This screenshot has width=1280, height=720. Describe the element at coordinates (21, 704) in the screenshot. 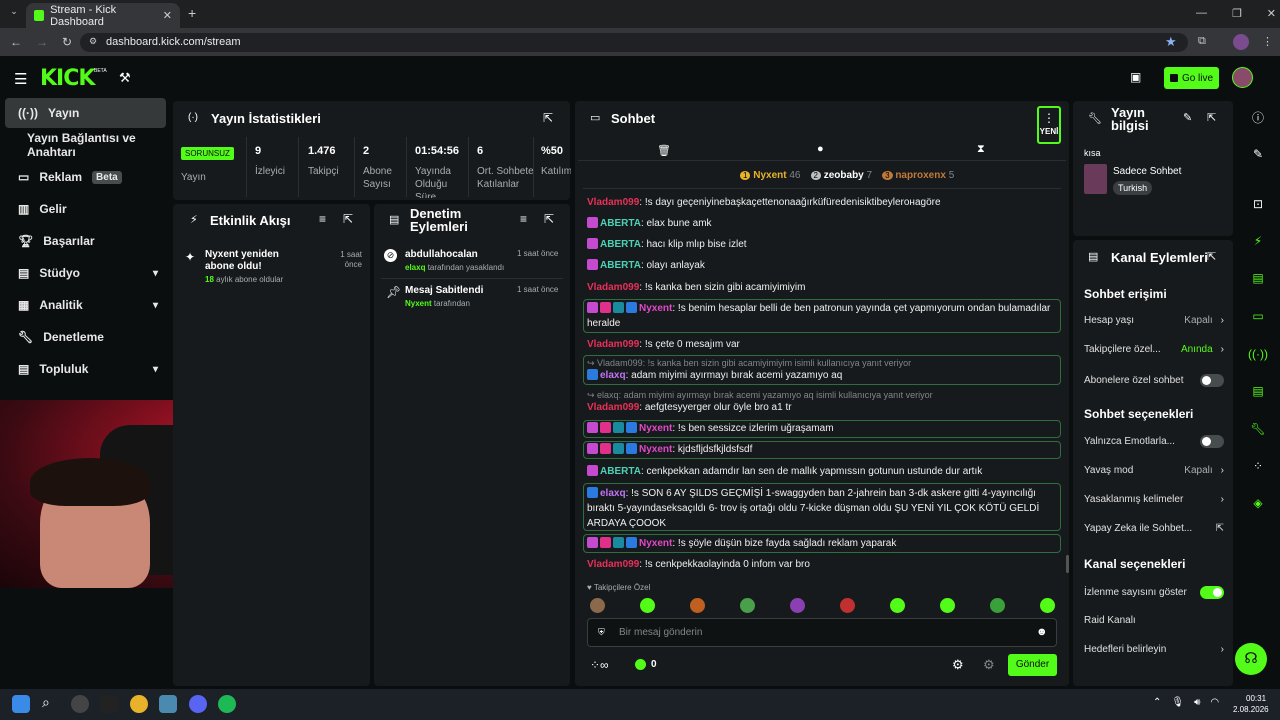

I see `windows-start-icon` at that location.